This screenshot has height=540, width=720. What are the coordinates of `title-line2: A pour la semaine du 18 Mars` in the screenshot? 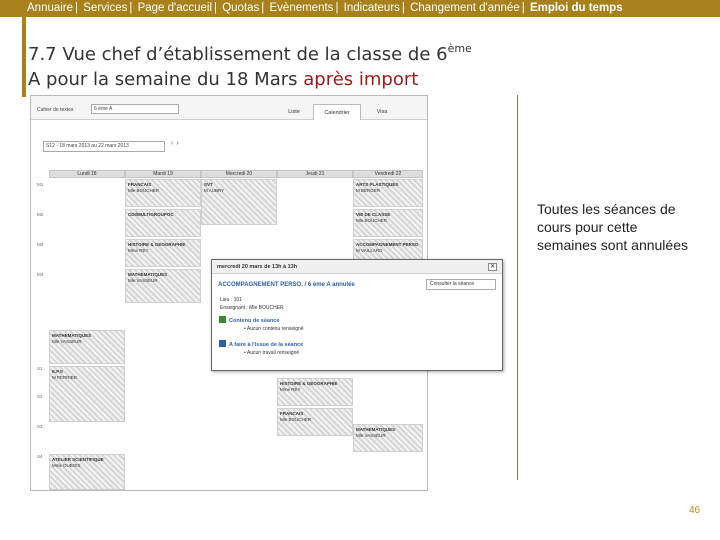 It's located at (166, 79).